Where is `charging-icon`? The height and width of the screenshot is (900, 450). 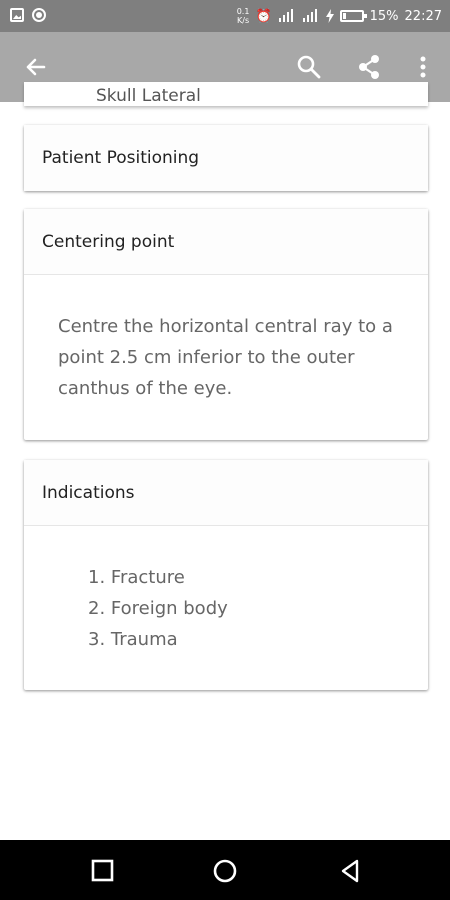
charging-icon is located at coordinates (329, 16).